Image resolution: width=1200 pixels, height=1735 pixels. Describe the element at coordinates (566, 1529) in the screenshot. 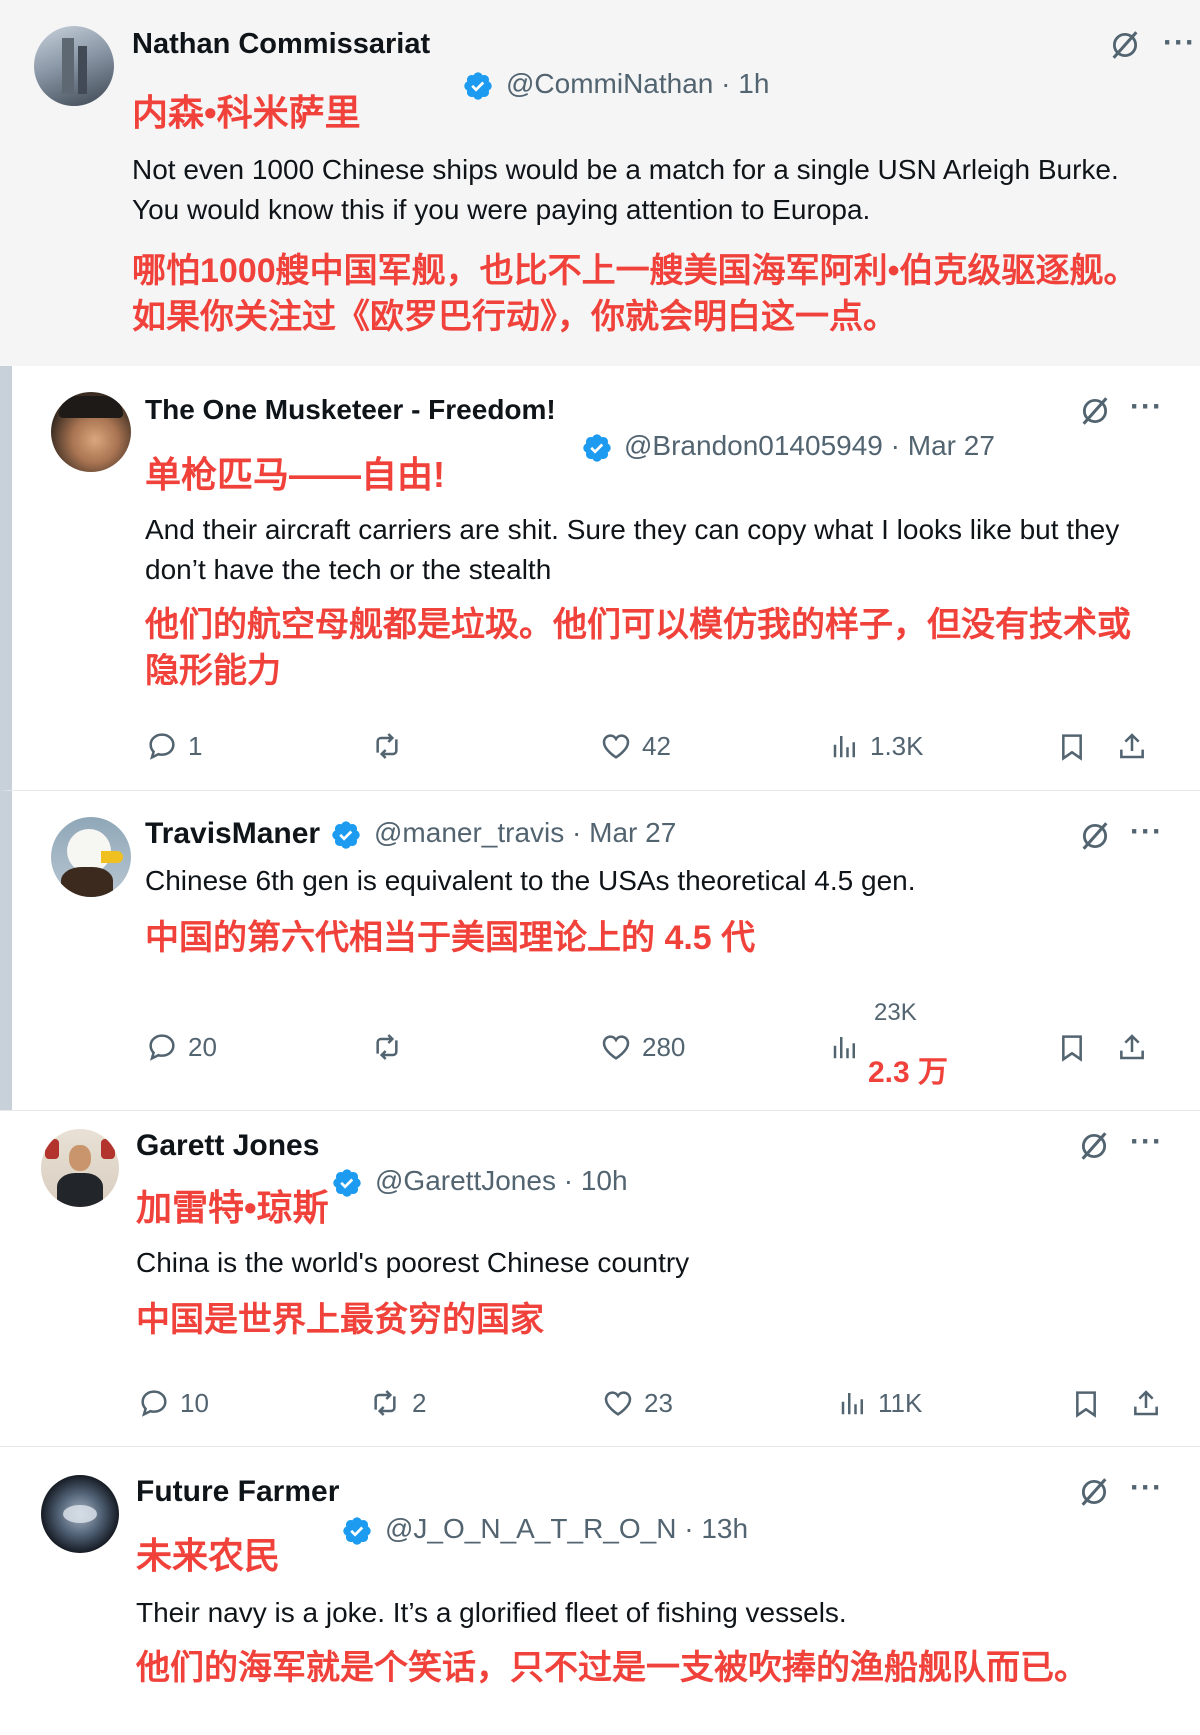

I see `handle-and-time: @J_O_N_A_T_R_O_N · 13h` at that location.